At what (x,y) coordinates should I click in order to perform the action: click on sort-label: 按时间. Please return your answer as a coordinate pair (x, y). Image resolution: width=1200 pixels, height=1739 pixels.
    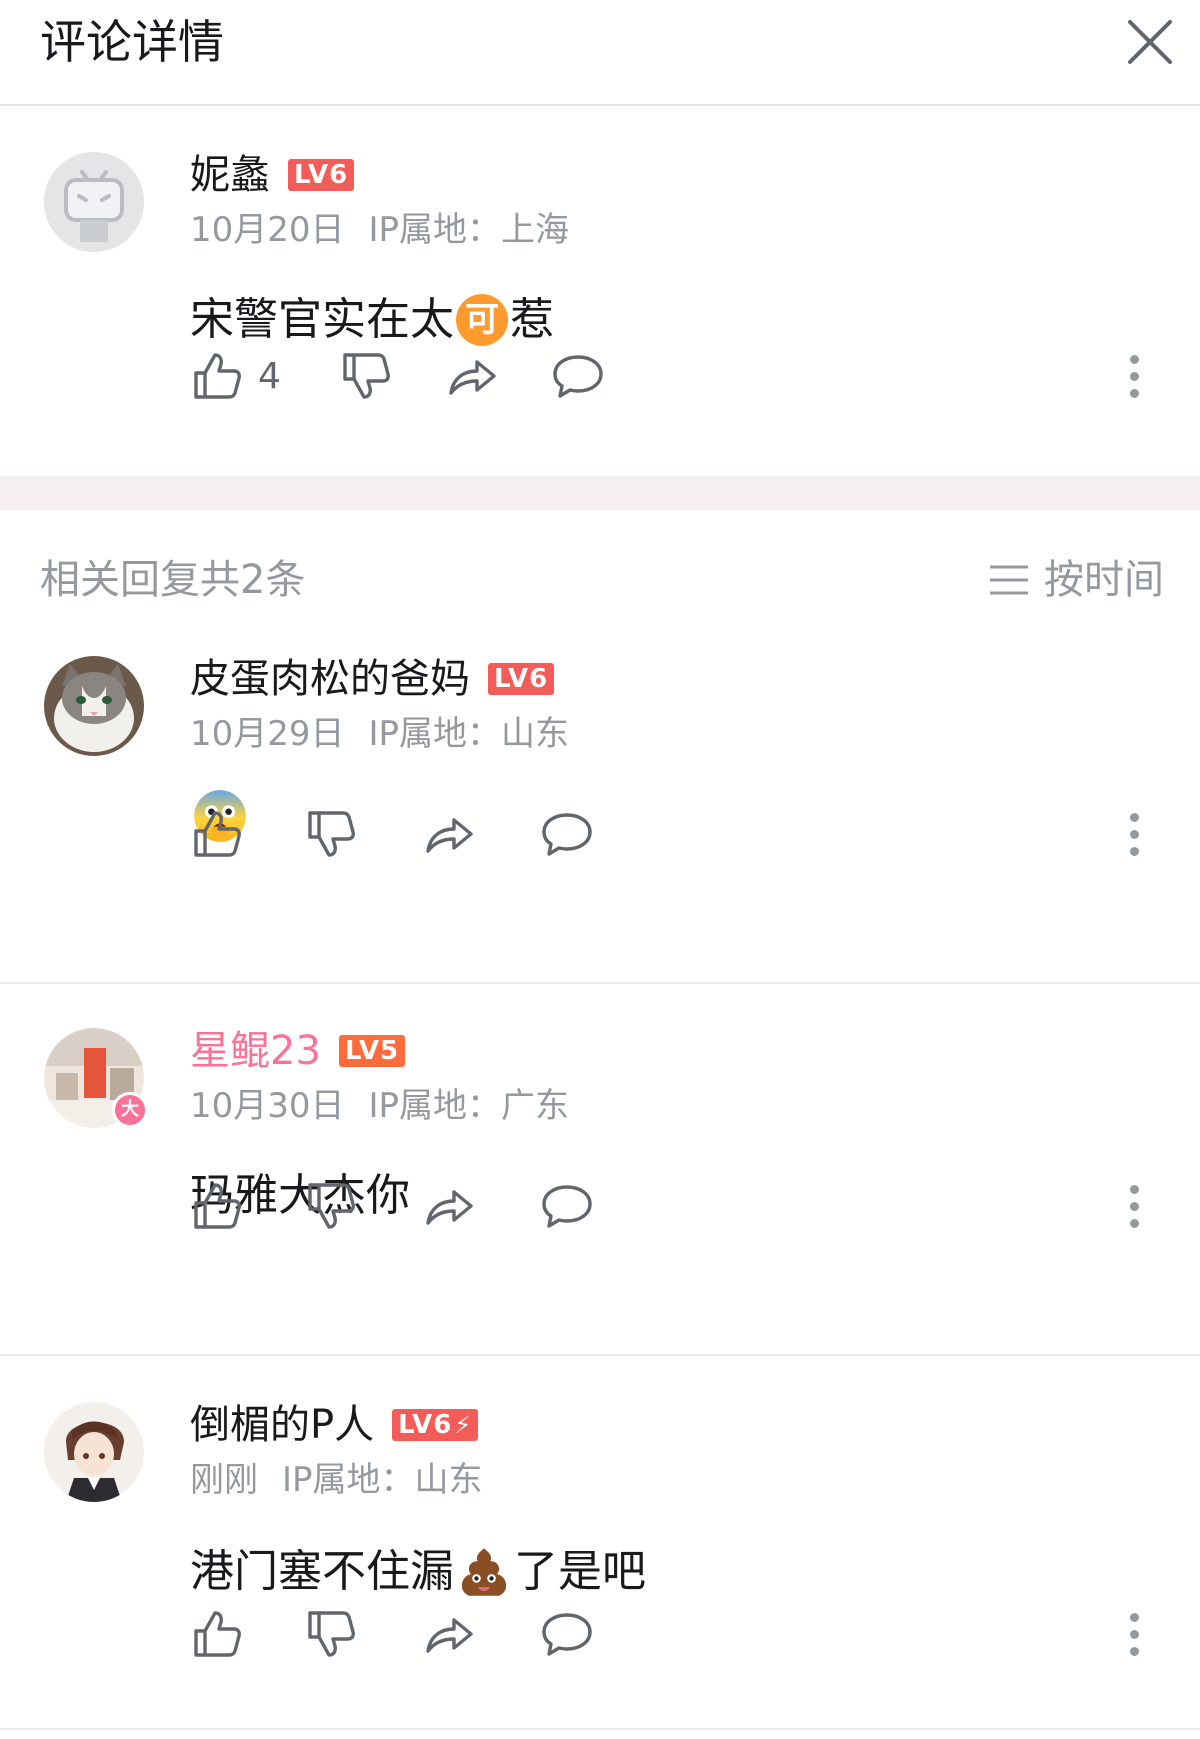
    Looking at the image, I should click on (1104, 580).